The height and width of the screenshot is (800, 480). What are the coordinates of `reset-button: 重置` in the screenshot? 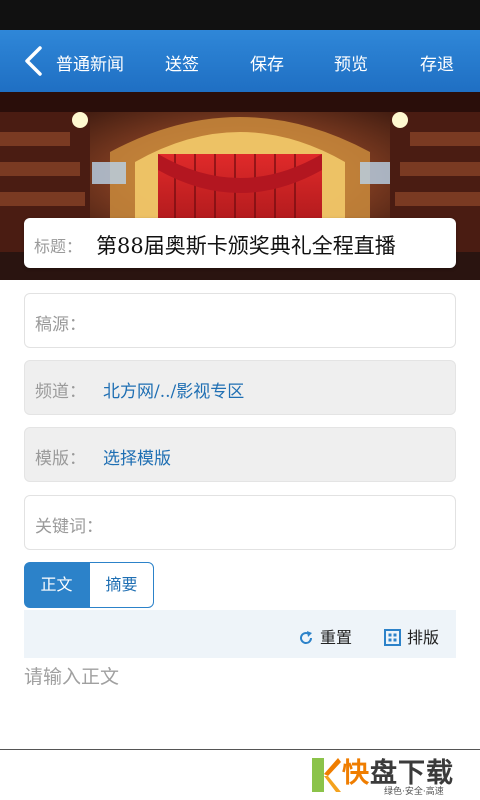 It's located at (325, 636).